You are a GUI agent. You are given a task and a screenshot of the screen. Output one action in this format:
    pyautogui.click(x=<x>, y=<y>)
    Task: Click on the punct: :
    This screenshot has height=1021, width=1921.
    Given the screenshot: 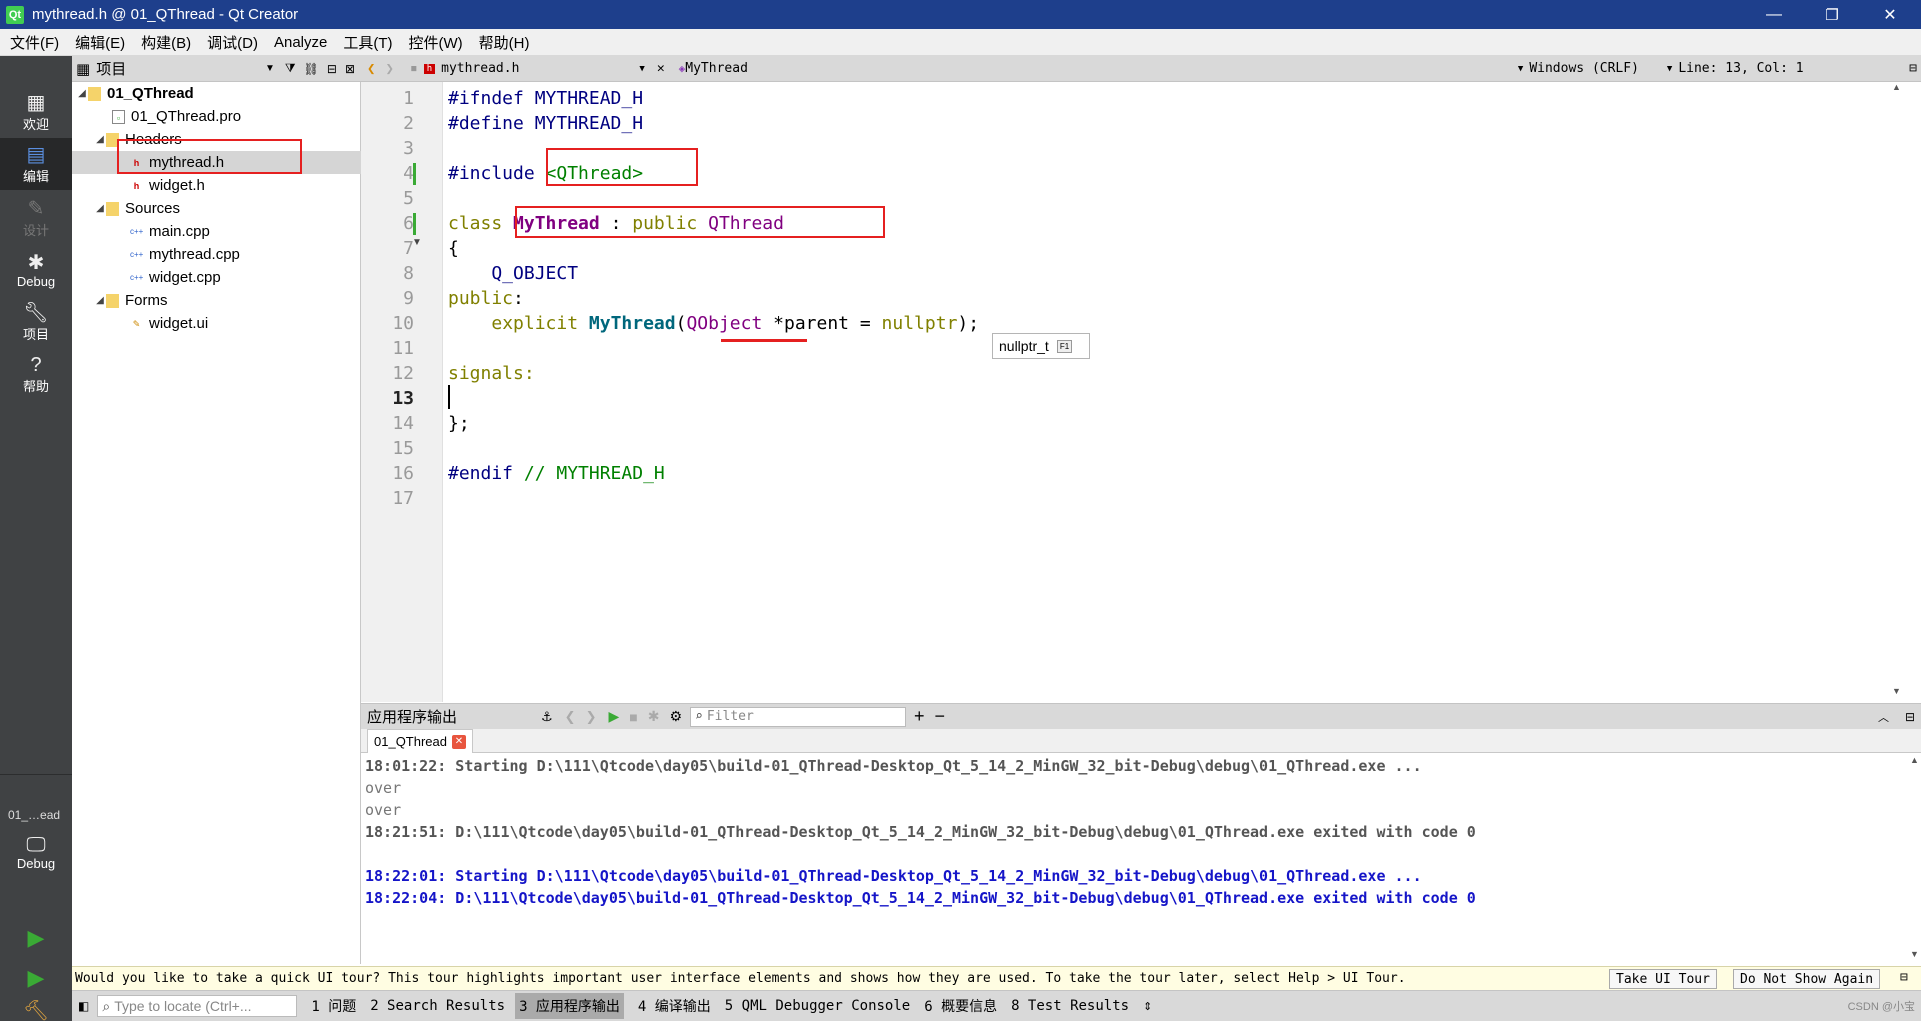 What is the action you would take?
    pyautogui.click(x=518, y=298)
    